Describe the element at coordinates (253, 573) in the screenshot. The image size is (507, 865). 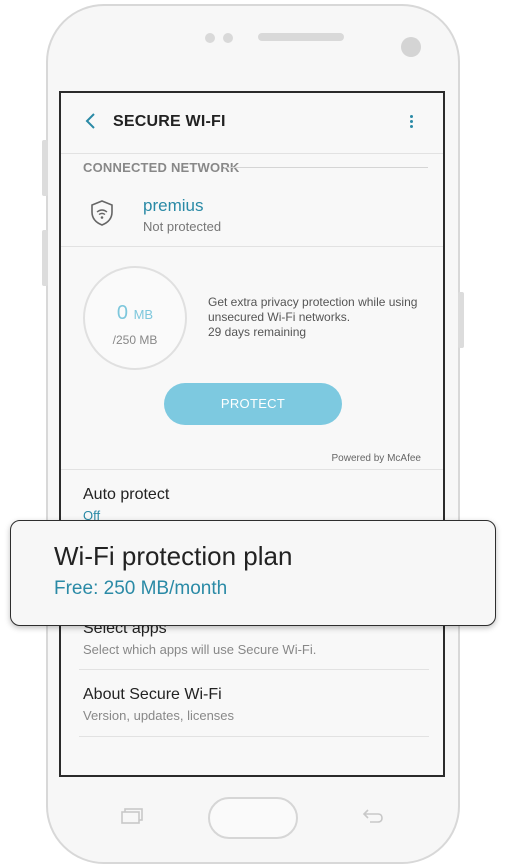
I see `protection-plan-callout: Wi-Fi protection plan Free: 250 MB/month` at that location.